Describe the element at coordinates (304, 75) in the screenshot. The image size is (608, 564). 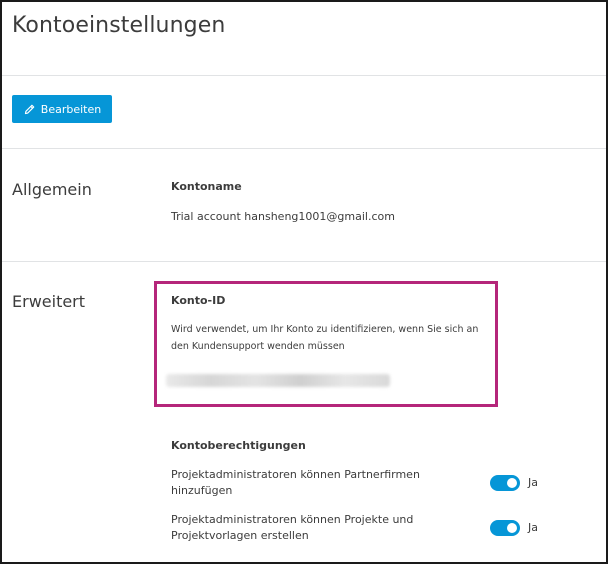
I see `header-divider` at that location.